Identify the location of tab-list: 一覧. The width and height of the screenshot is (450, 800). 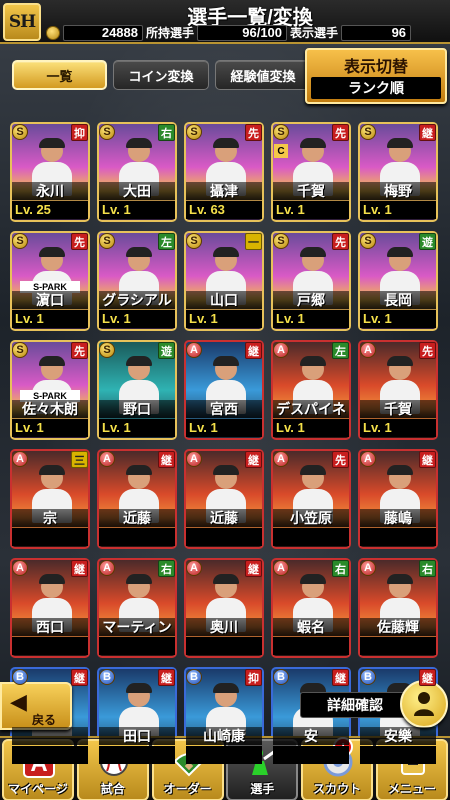
(59, 75).